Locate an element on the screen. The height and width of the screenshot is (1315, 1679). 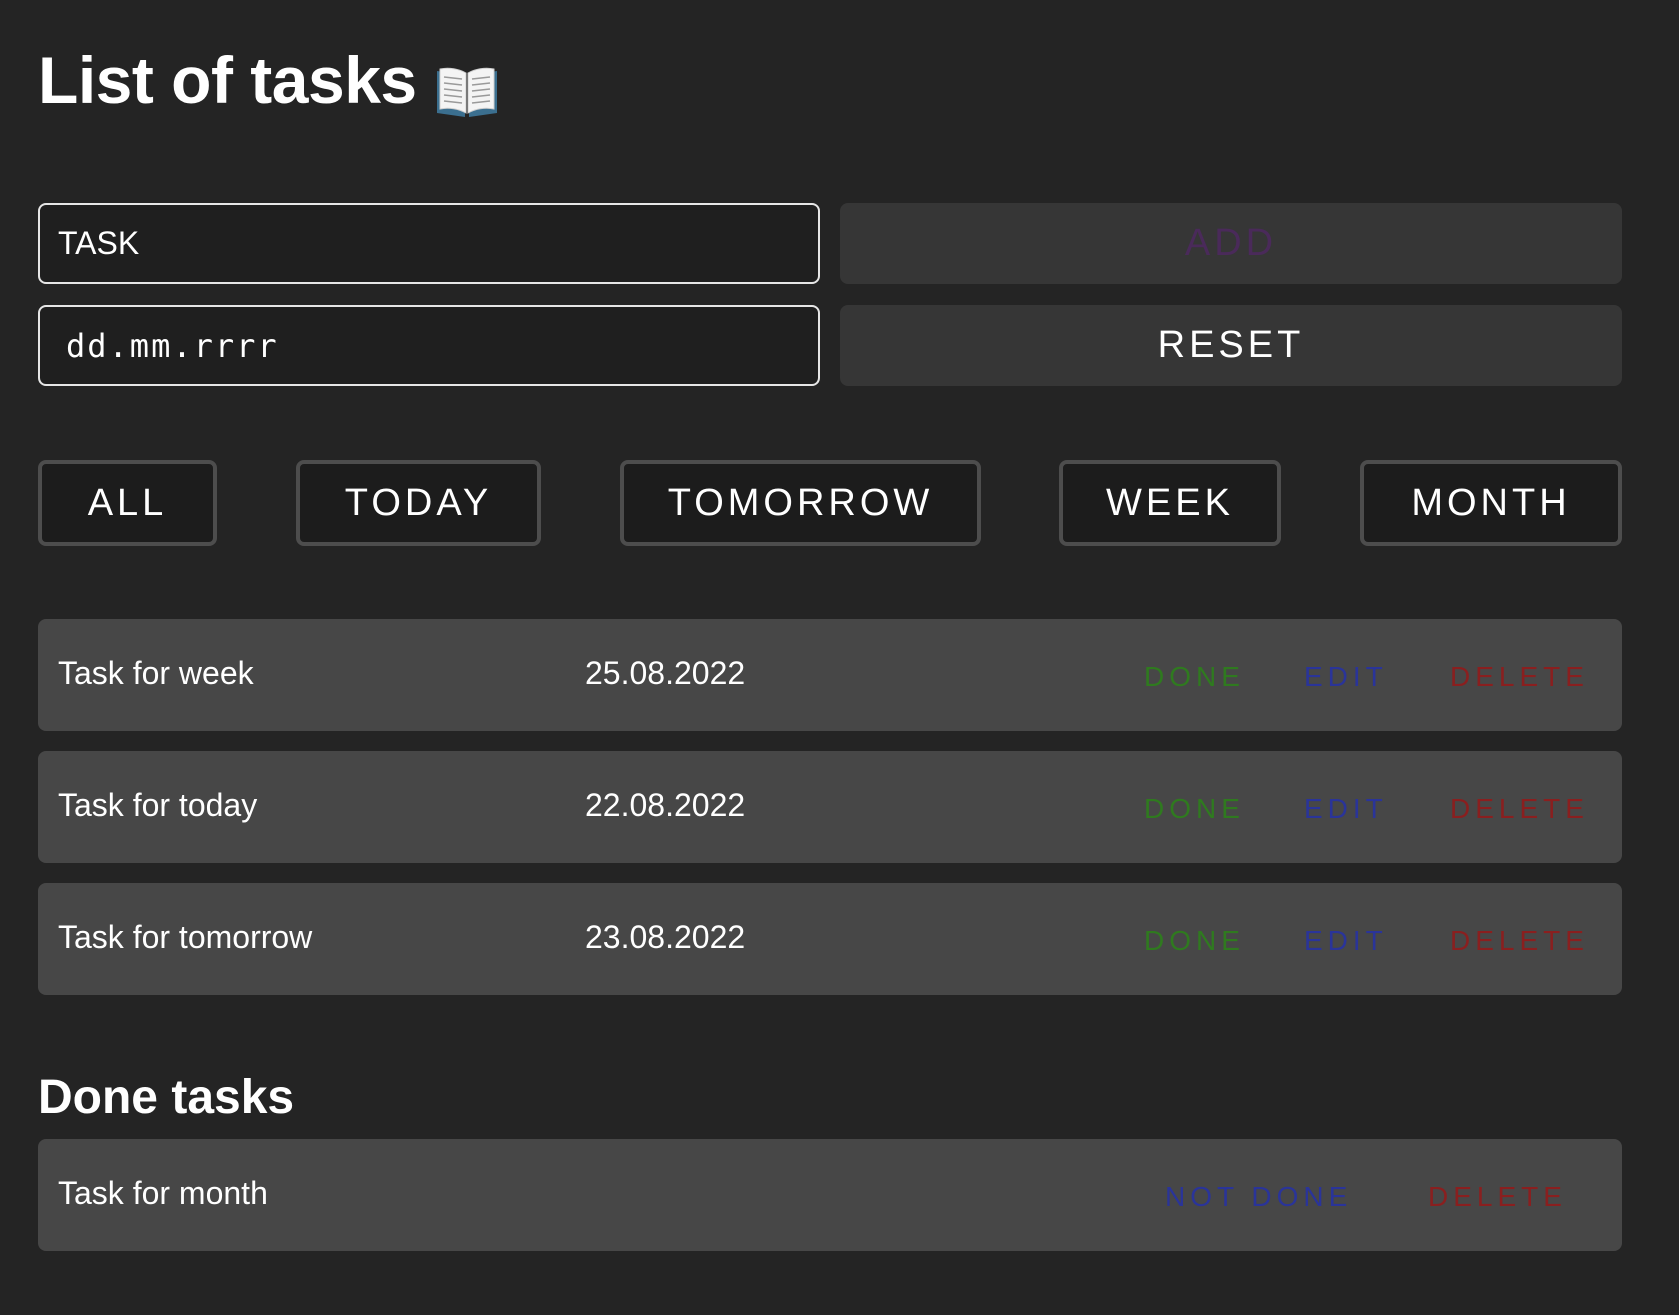
open-book-icon is located at coordinates (467, 86).